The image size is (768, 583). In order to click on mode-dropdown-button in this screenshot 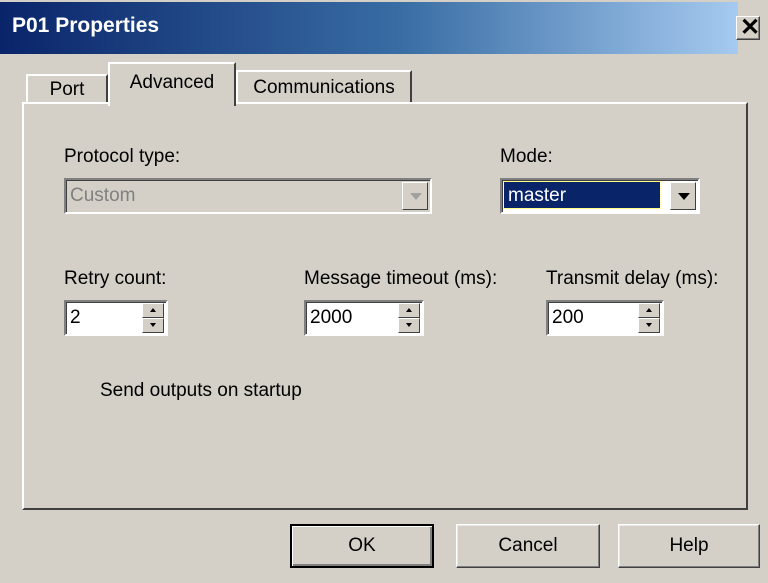, I will do `click(683, 196)`.